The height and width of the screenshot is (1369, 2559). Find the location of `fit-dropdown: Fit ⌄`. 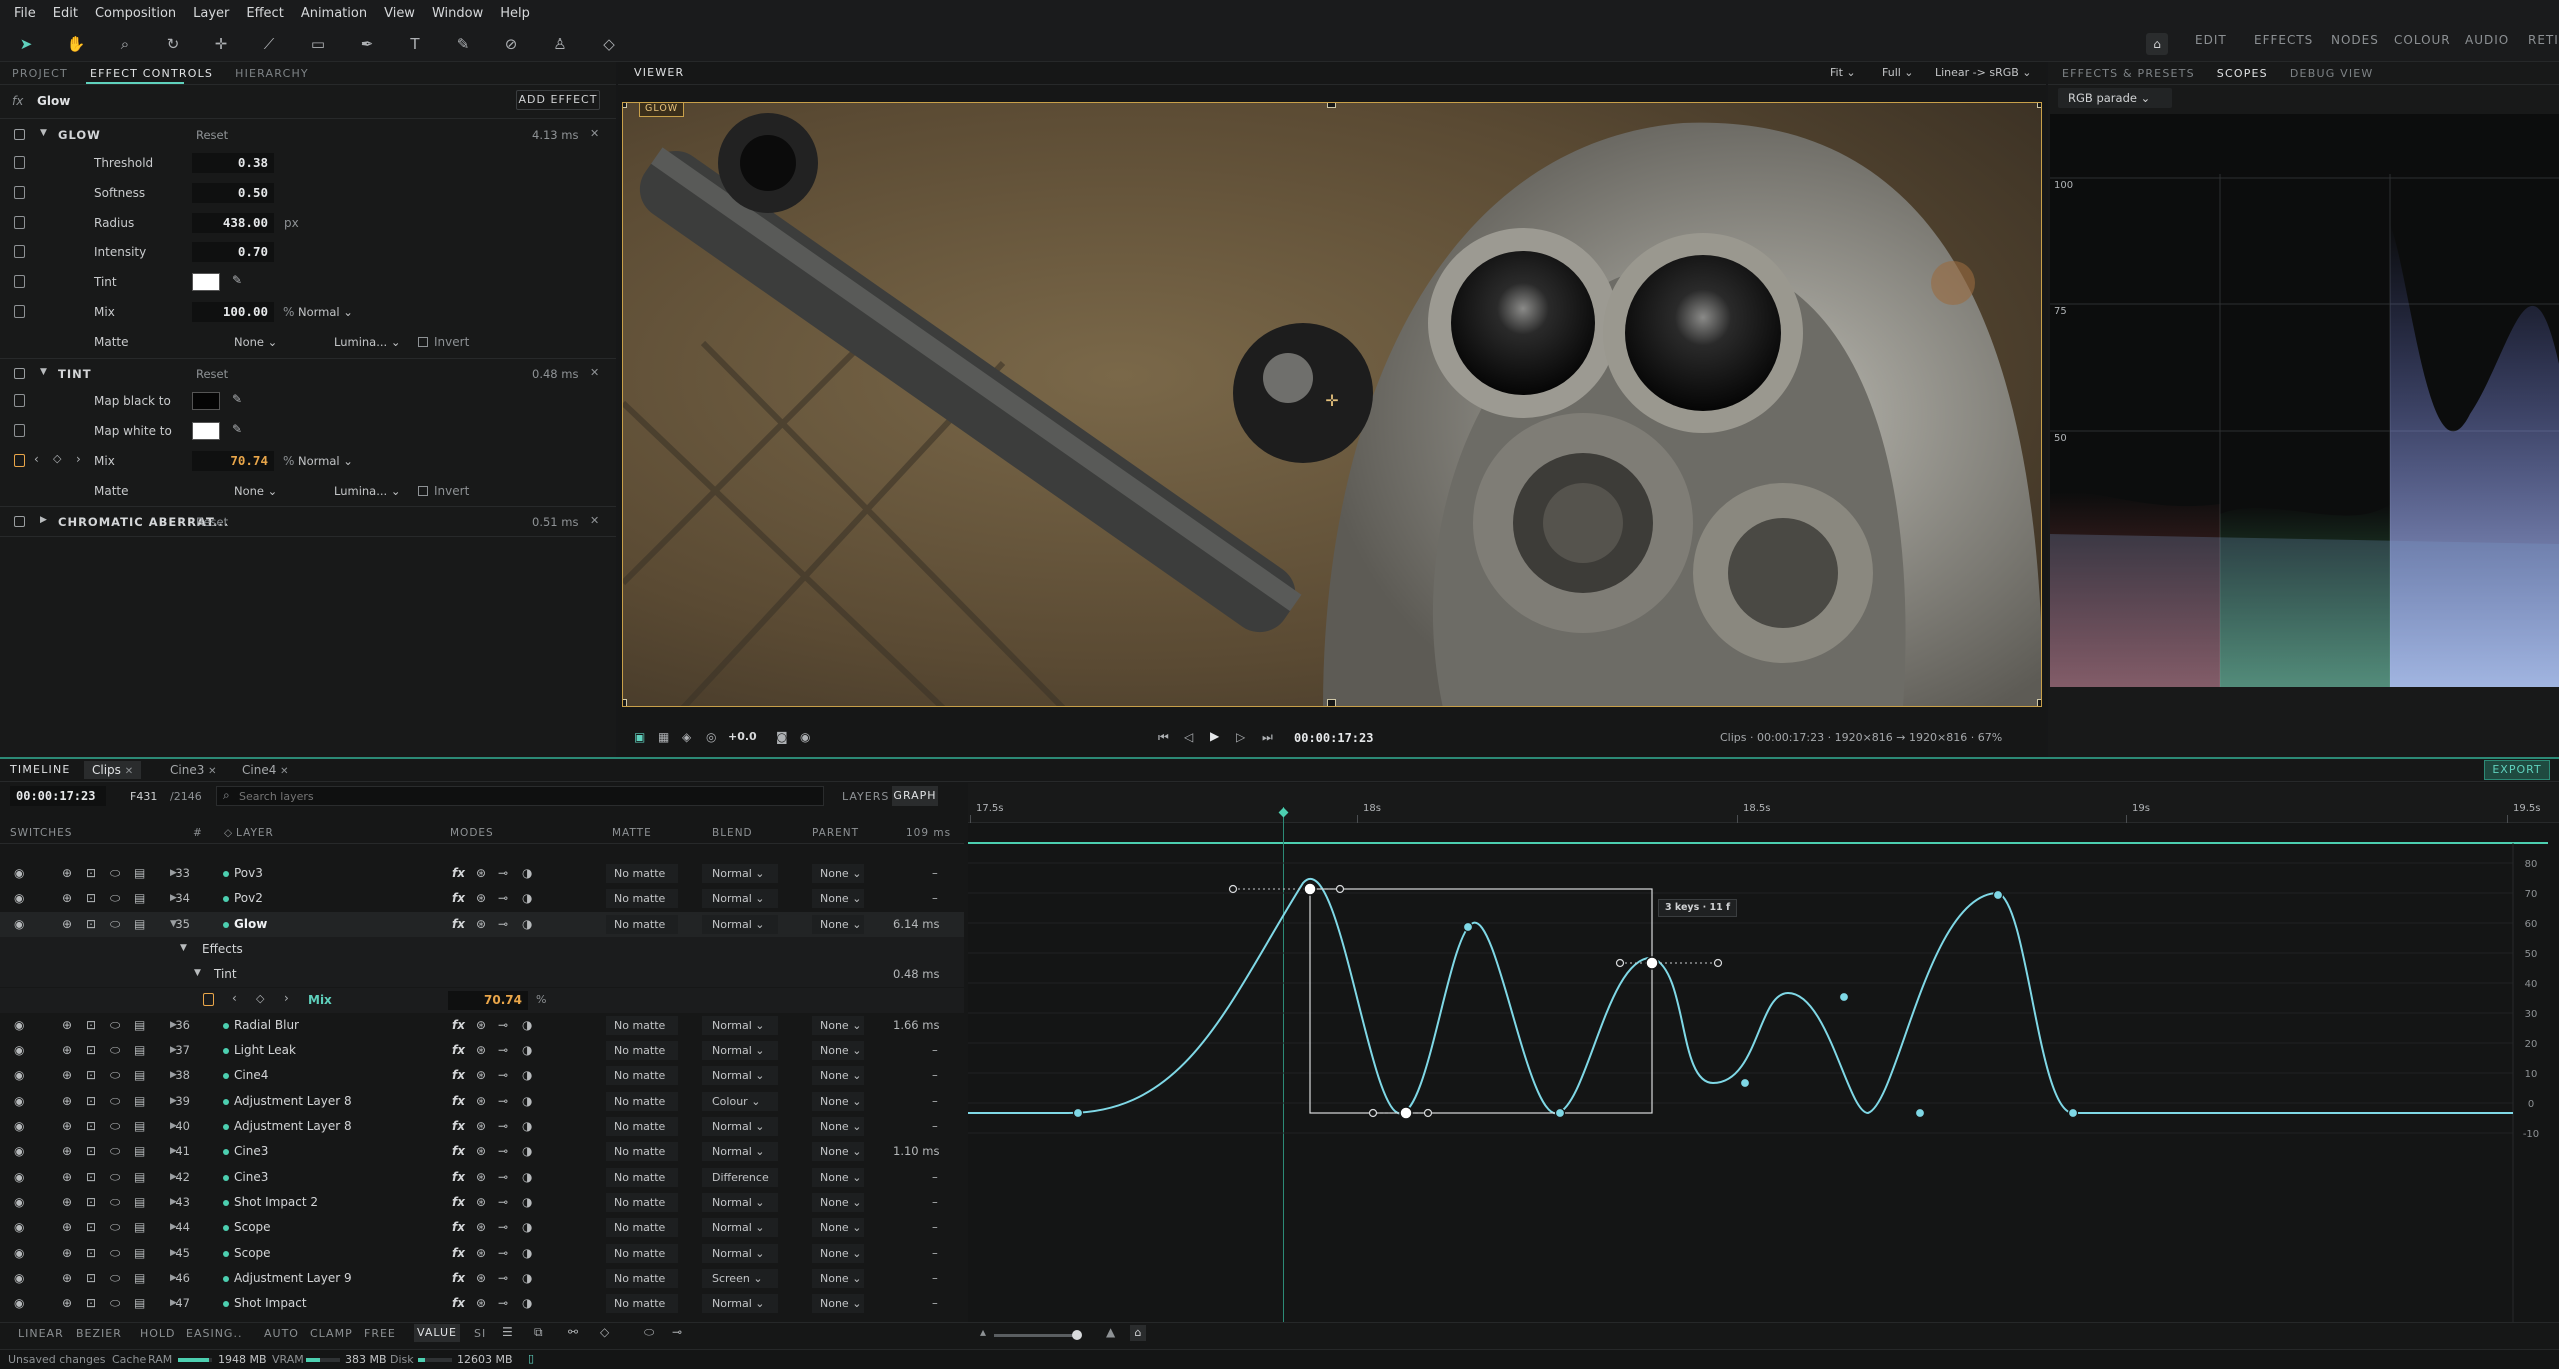

fit-dropdown: Fit ⌄ is located at coordinates (1843, 72).